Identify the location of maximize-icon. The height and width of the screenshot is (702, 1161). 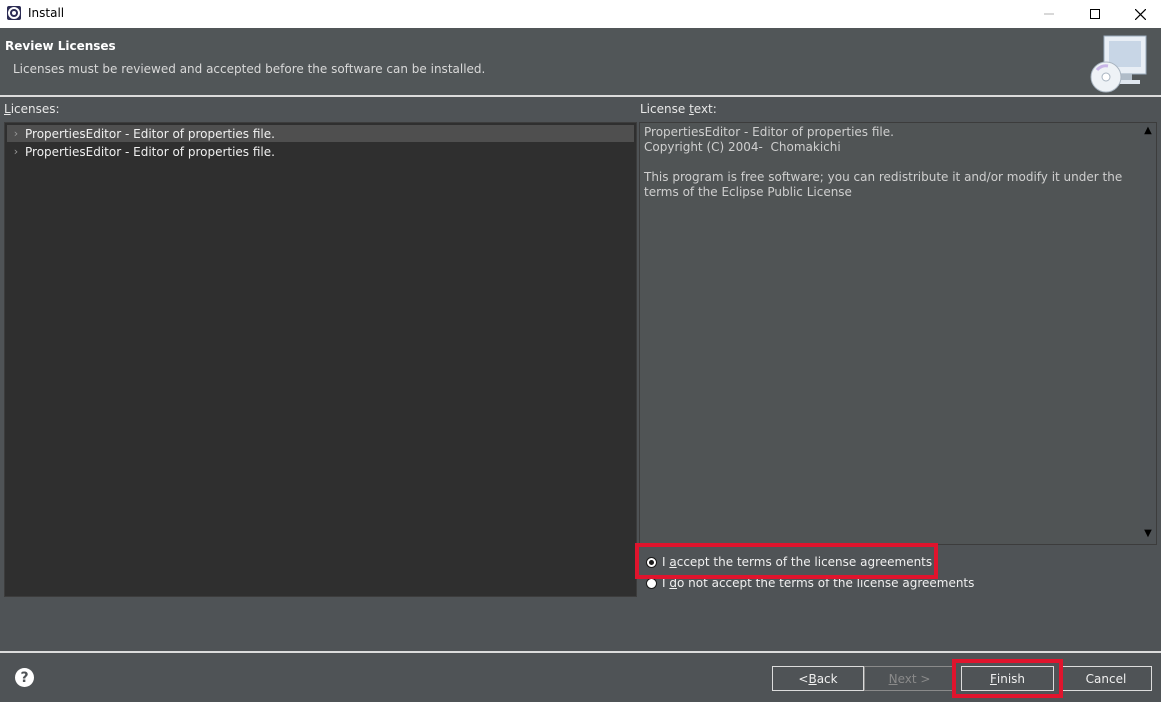
(1095, 14).